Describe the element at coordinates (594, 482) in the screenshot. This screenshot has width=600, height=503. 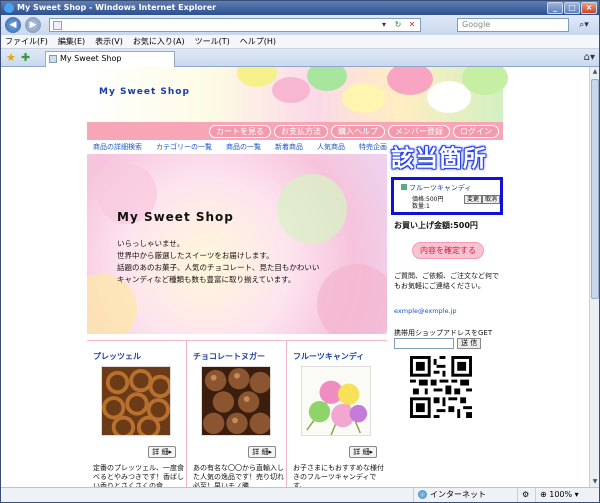
I see `scroll-down-icon: ▼` at that location.